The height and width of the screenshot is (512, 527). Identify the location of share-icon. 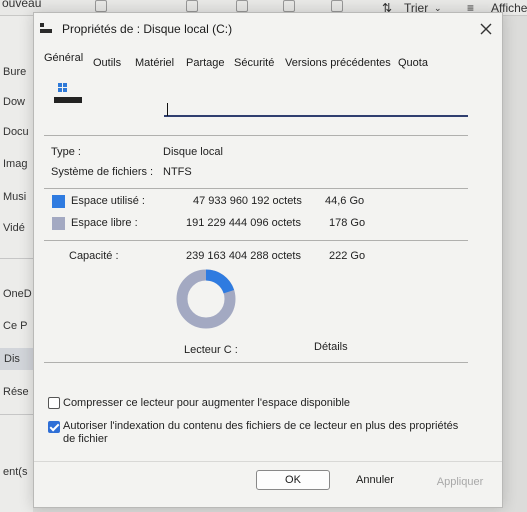
(289, 6).